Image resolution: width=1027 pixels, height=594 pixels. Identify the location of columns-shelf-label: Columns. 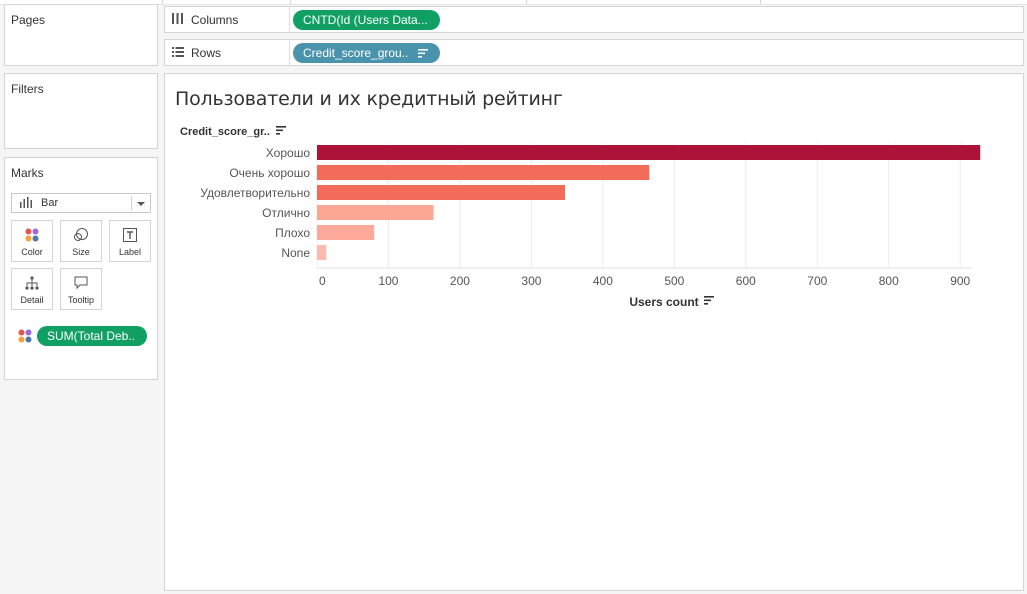
(215, 19).